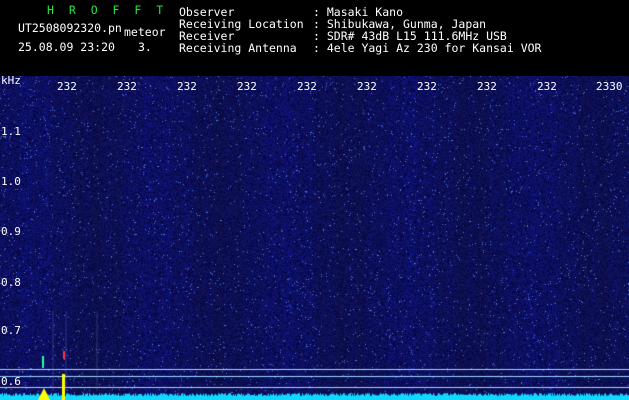  Describe the element at coordinates (11, 282) in the screenshot. I see `y-tick-0-8: 0.8` at that location.